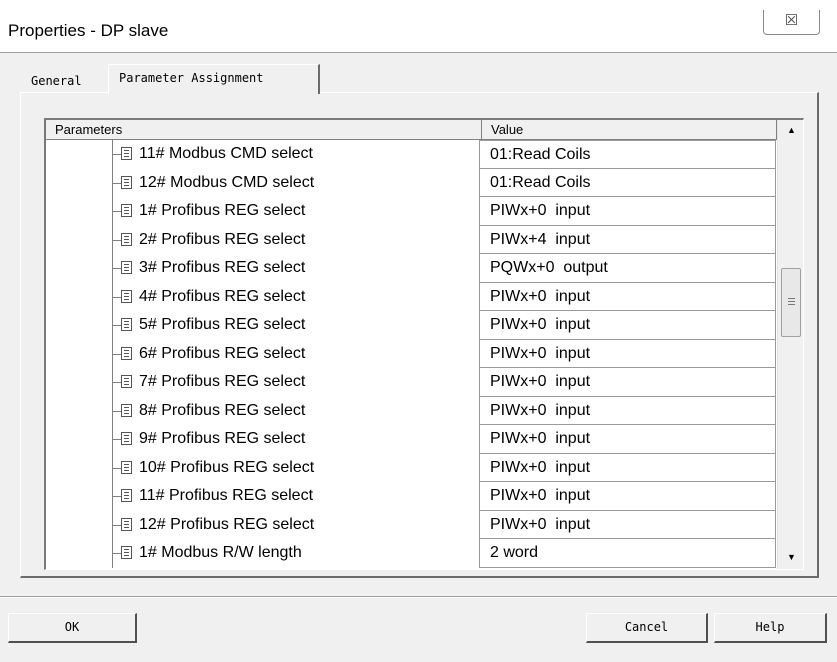  What do you see at coordinates (72, 628) in the screenshot?
I see `ok-button: OK` at bounding box center [72, 628].